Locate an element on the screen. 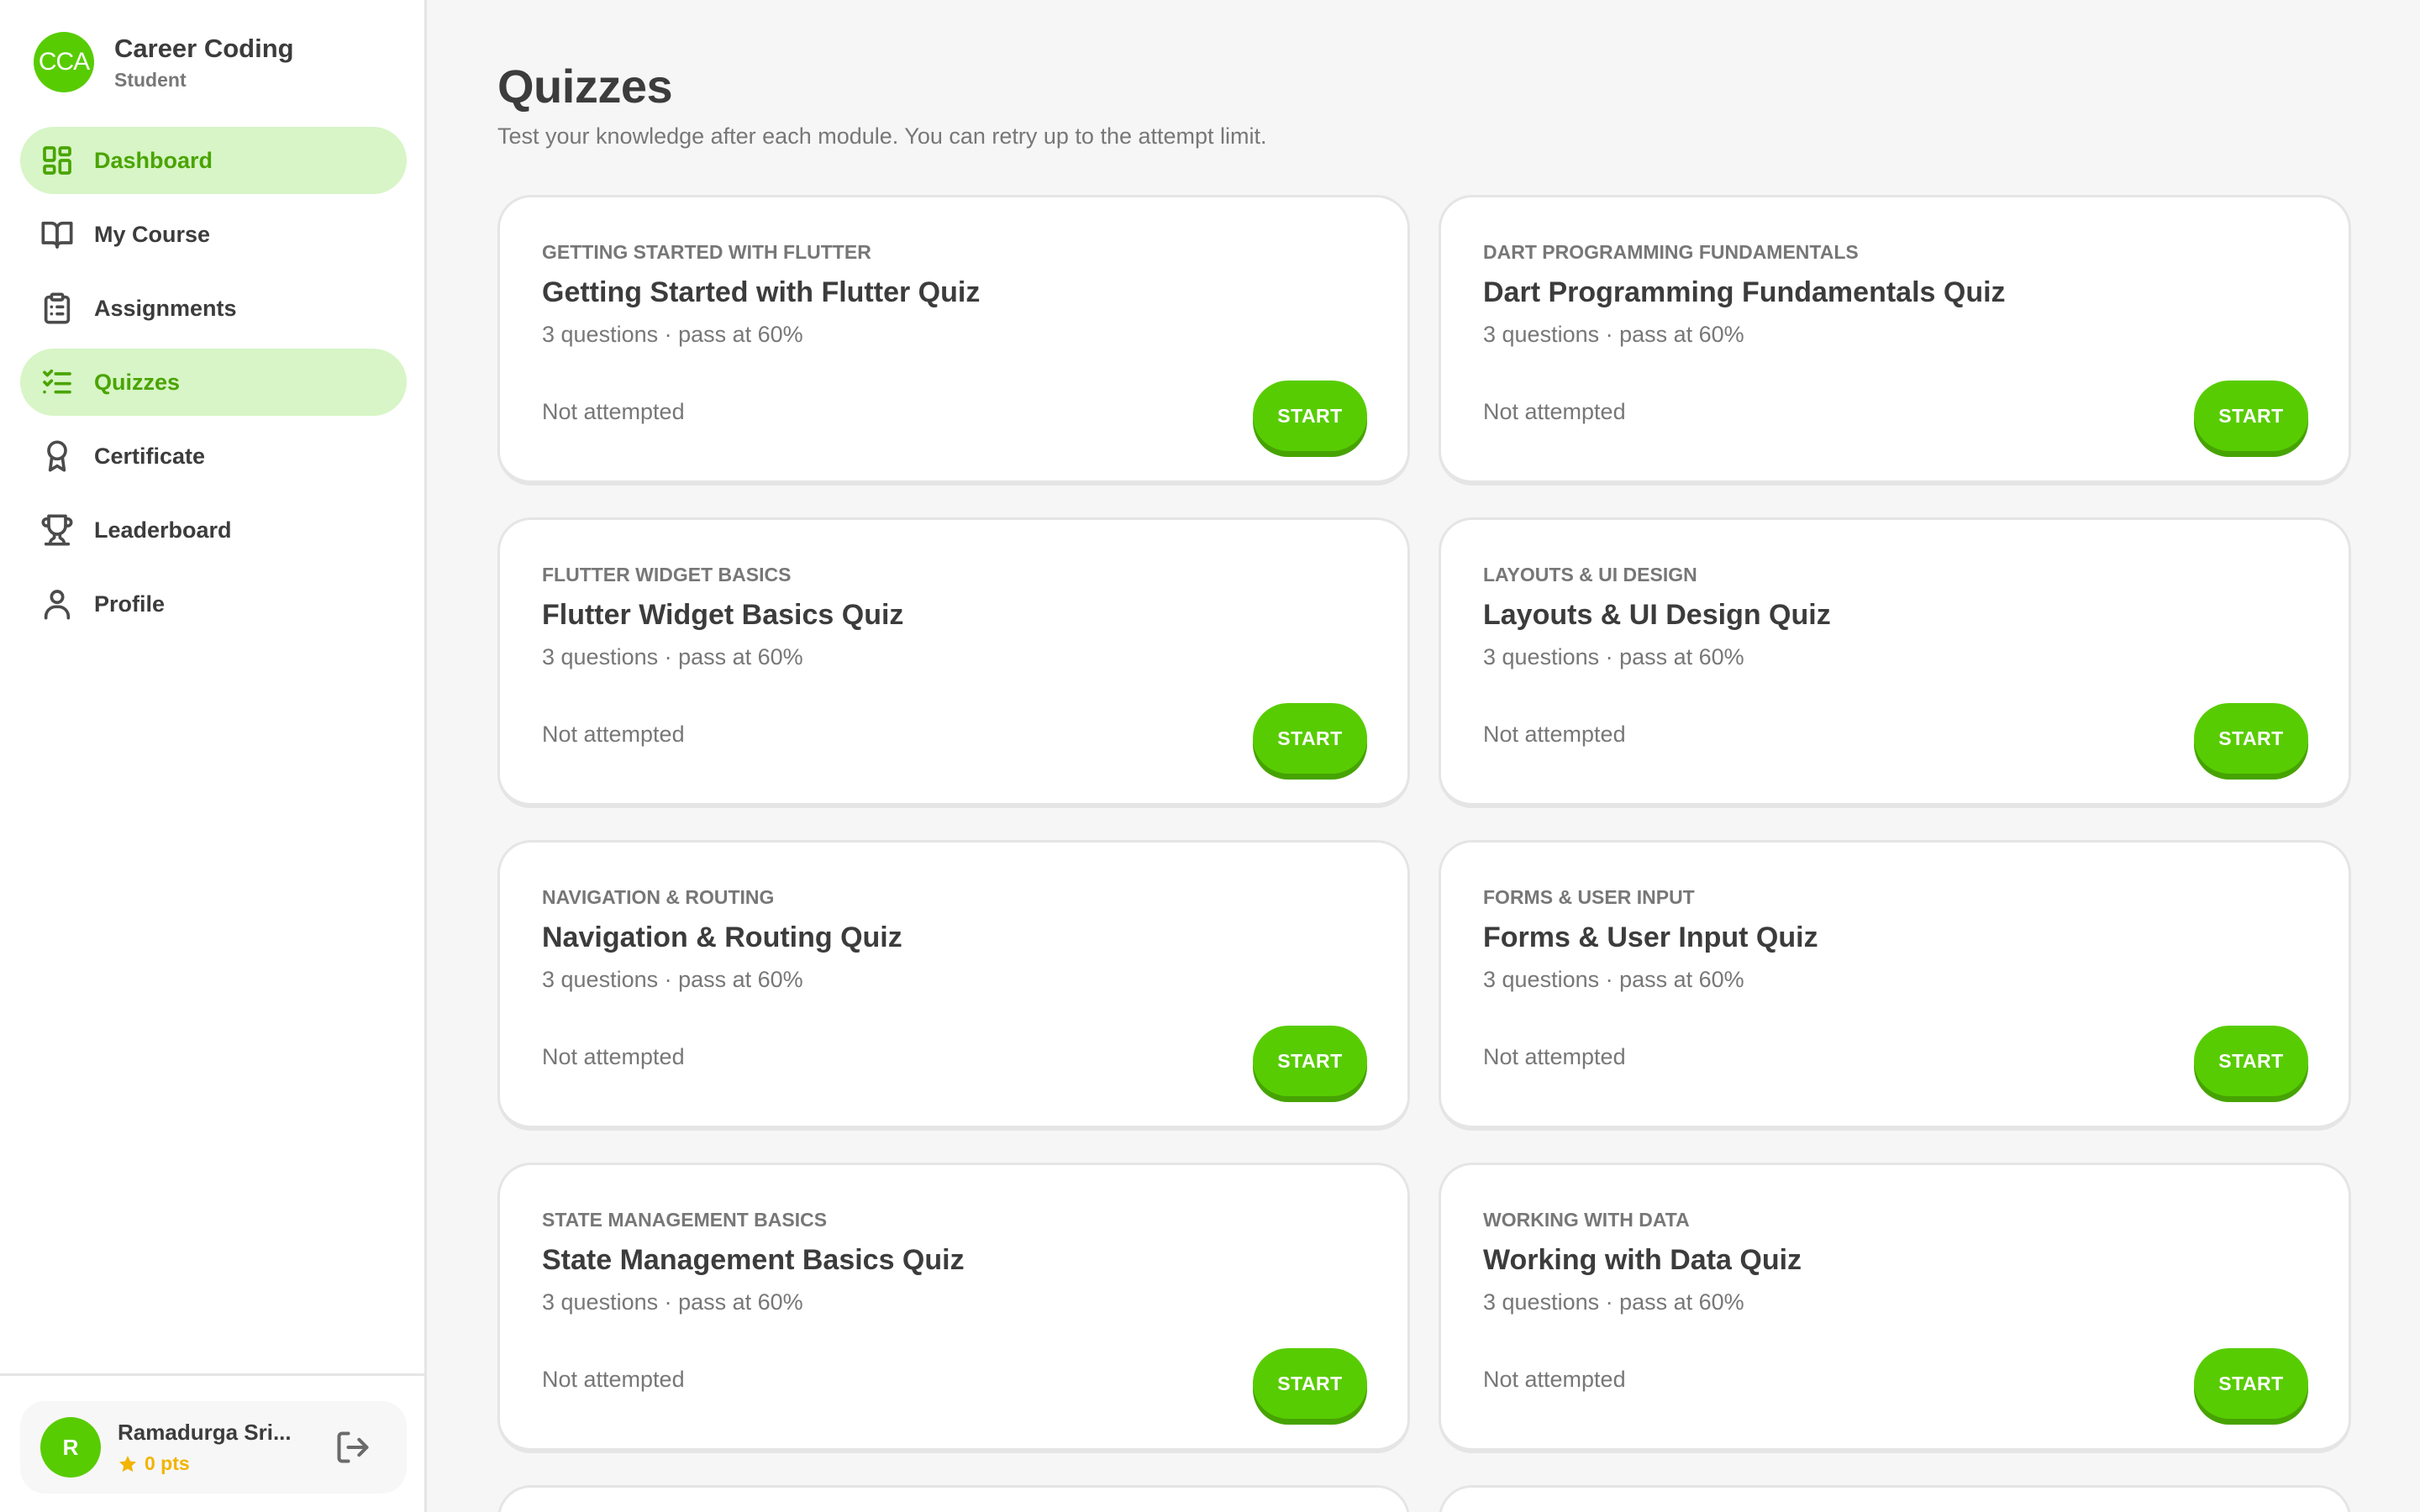 The height and width of the screenshot is (1512, 2420). quiz-module: FLUTTER WIDGET BASICS is located at coordinates (667, 574).